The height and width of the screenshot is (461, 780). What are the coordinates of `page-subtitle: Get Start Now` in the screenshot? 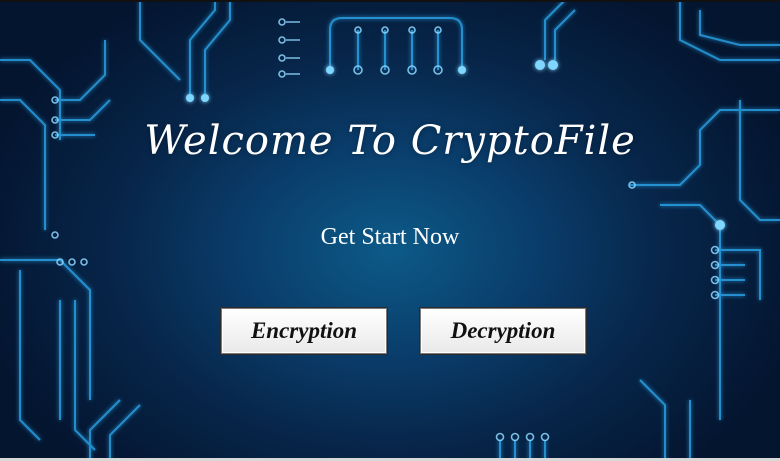 It's located at (390, 237).